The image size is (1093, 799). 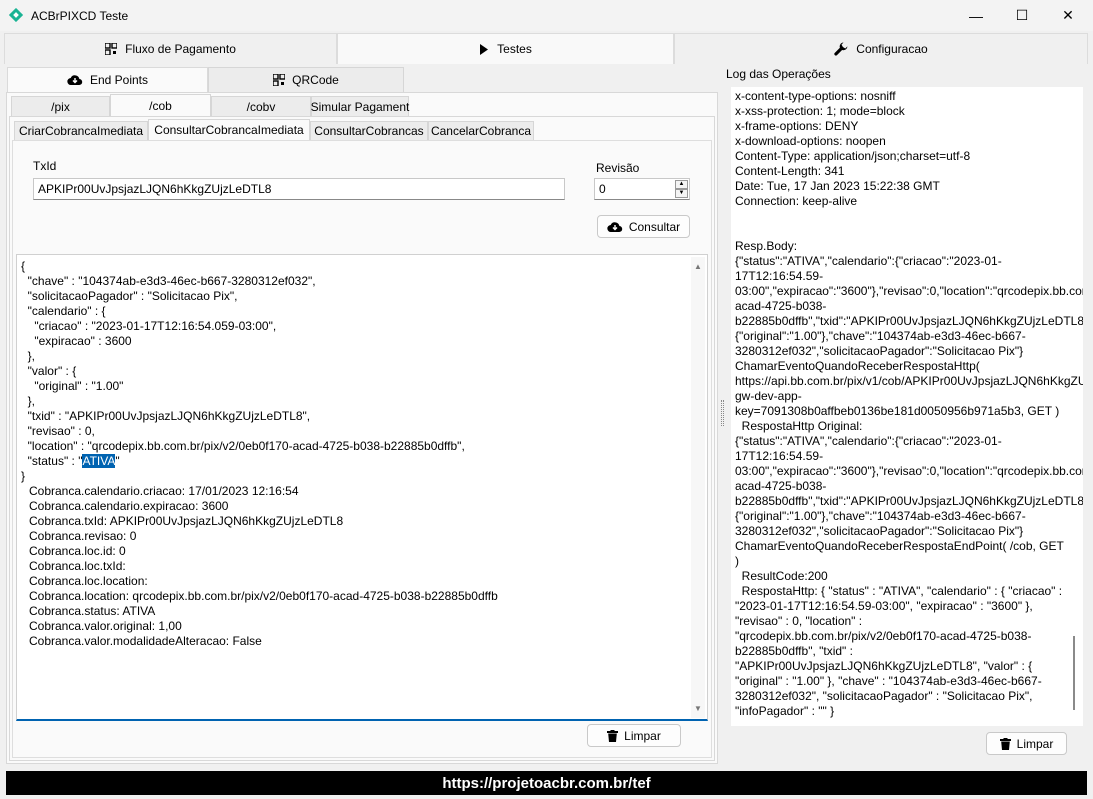 What do you see at coordinates (1022, 15) in the screenshot?
I see `maximize-button: ☐` at bounding box center [1022, 15].